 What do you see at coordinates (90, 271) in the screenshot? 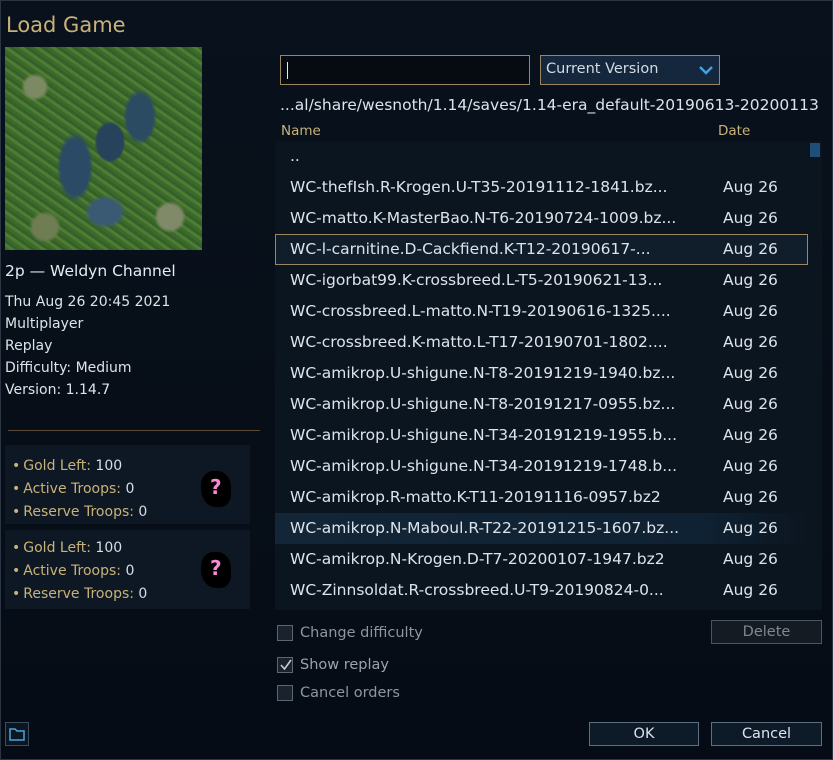
I see `map-name: 2p — Weldyn Channel` at bounding box center [90, 271].